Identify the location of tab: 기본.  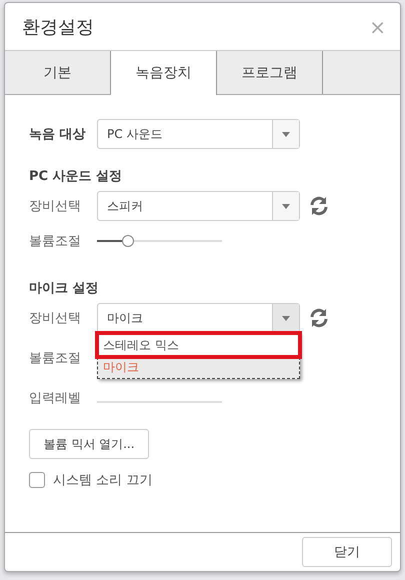
(58, 72).